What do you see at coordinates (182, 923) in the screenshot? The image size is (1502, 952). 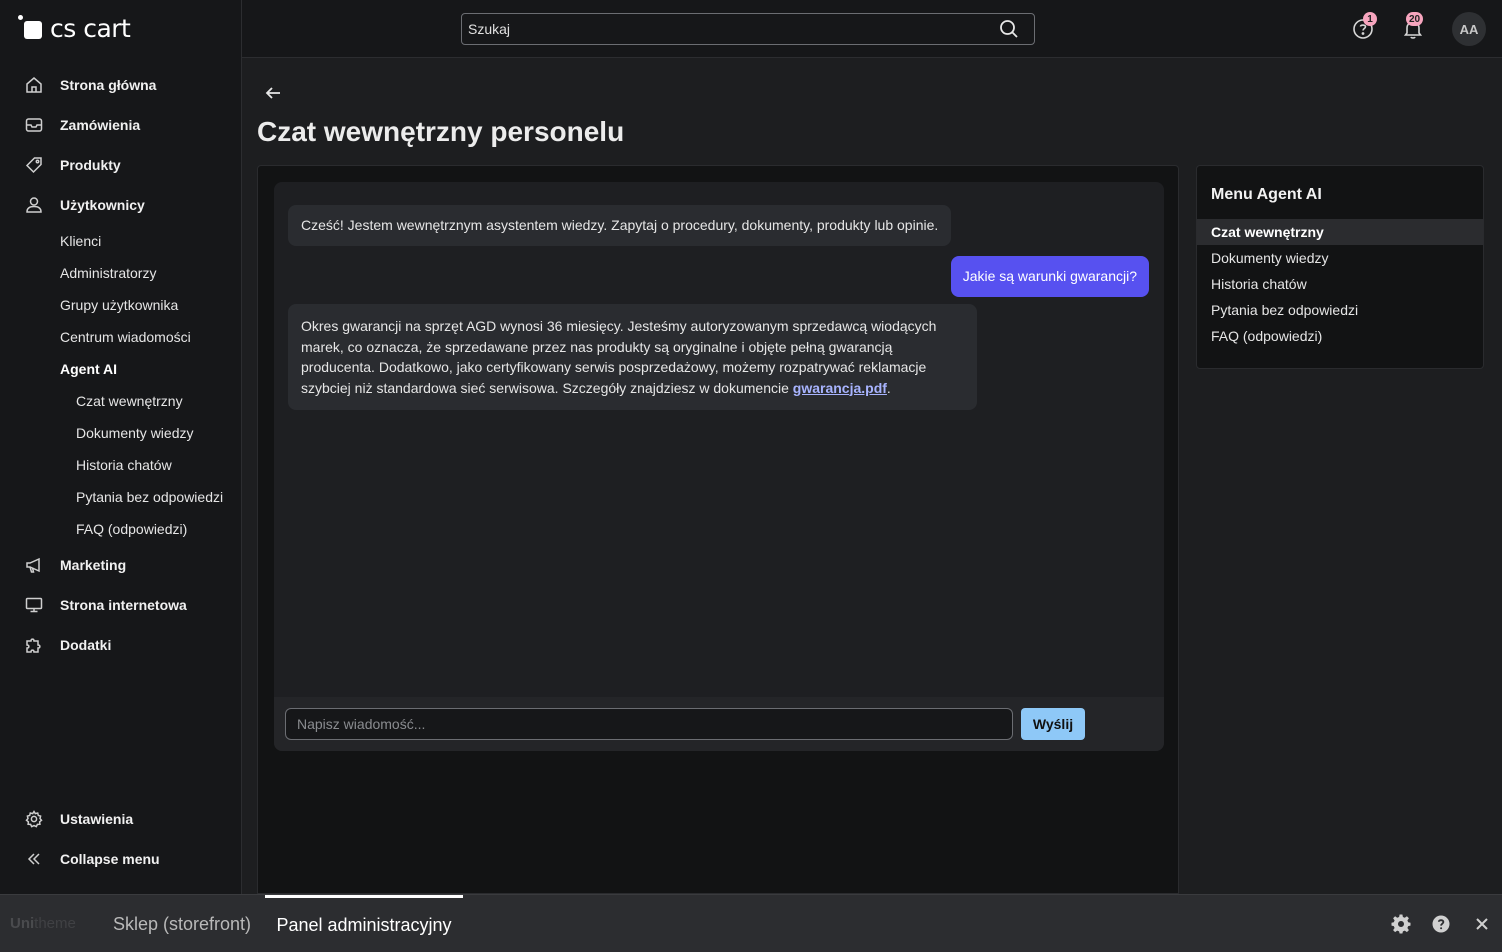 I see `tab-storefront: Sklep (storefront)` at bounding box center [182, 923].